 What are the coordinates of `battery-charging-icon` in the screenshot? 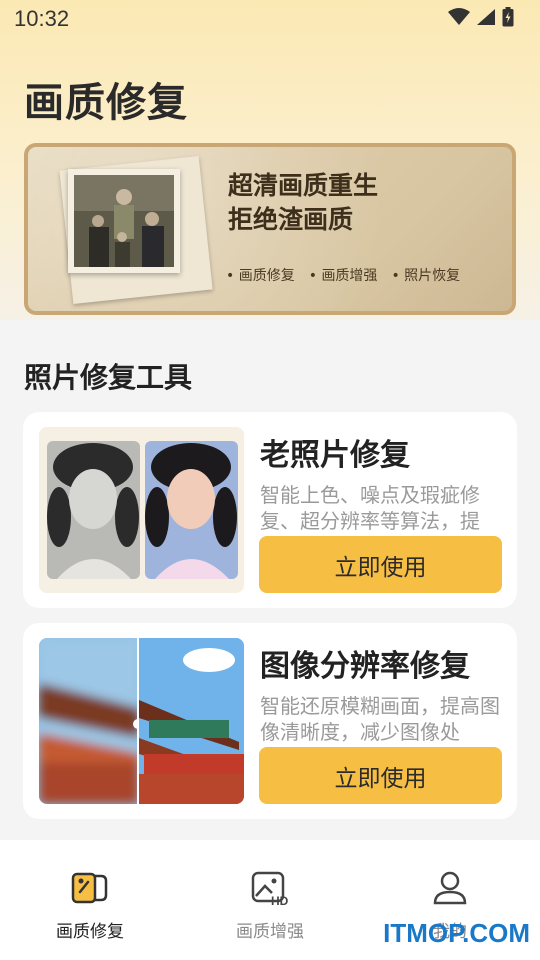 It's located at (508, 19).